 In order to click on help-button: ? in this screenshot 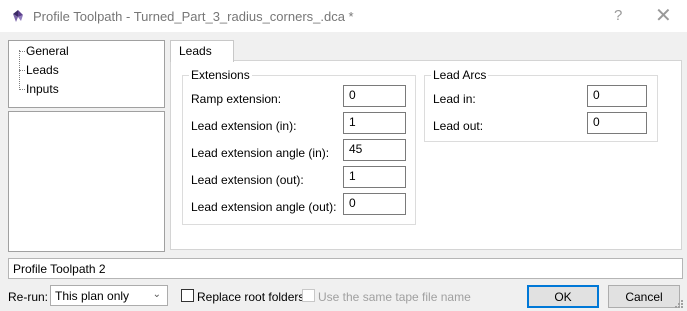, I will do `click(618, 15)`.